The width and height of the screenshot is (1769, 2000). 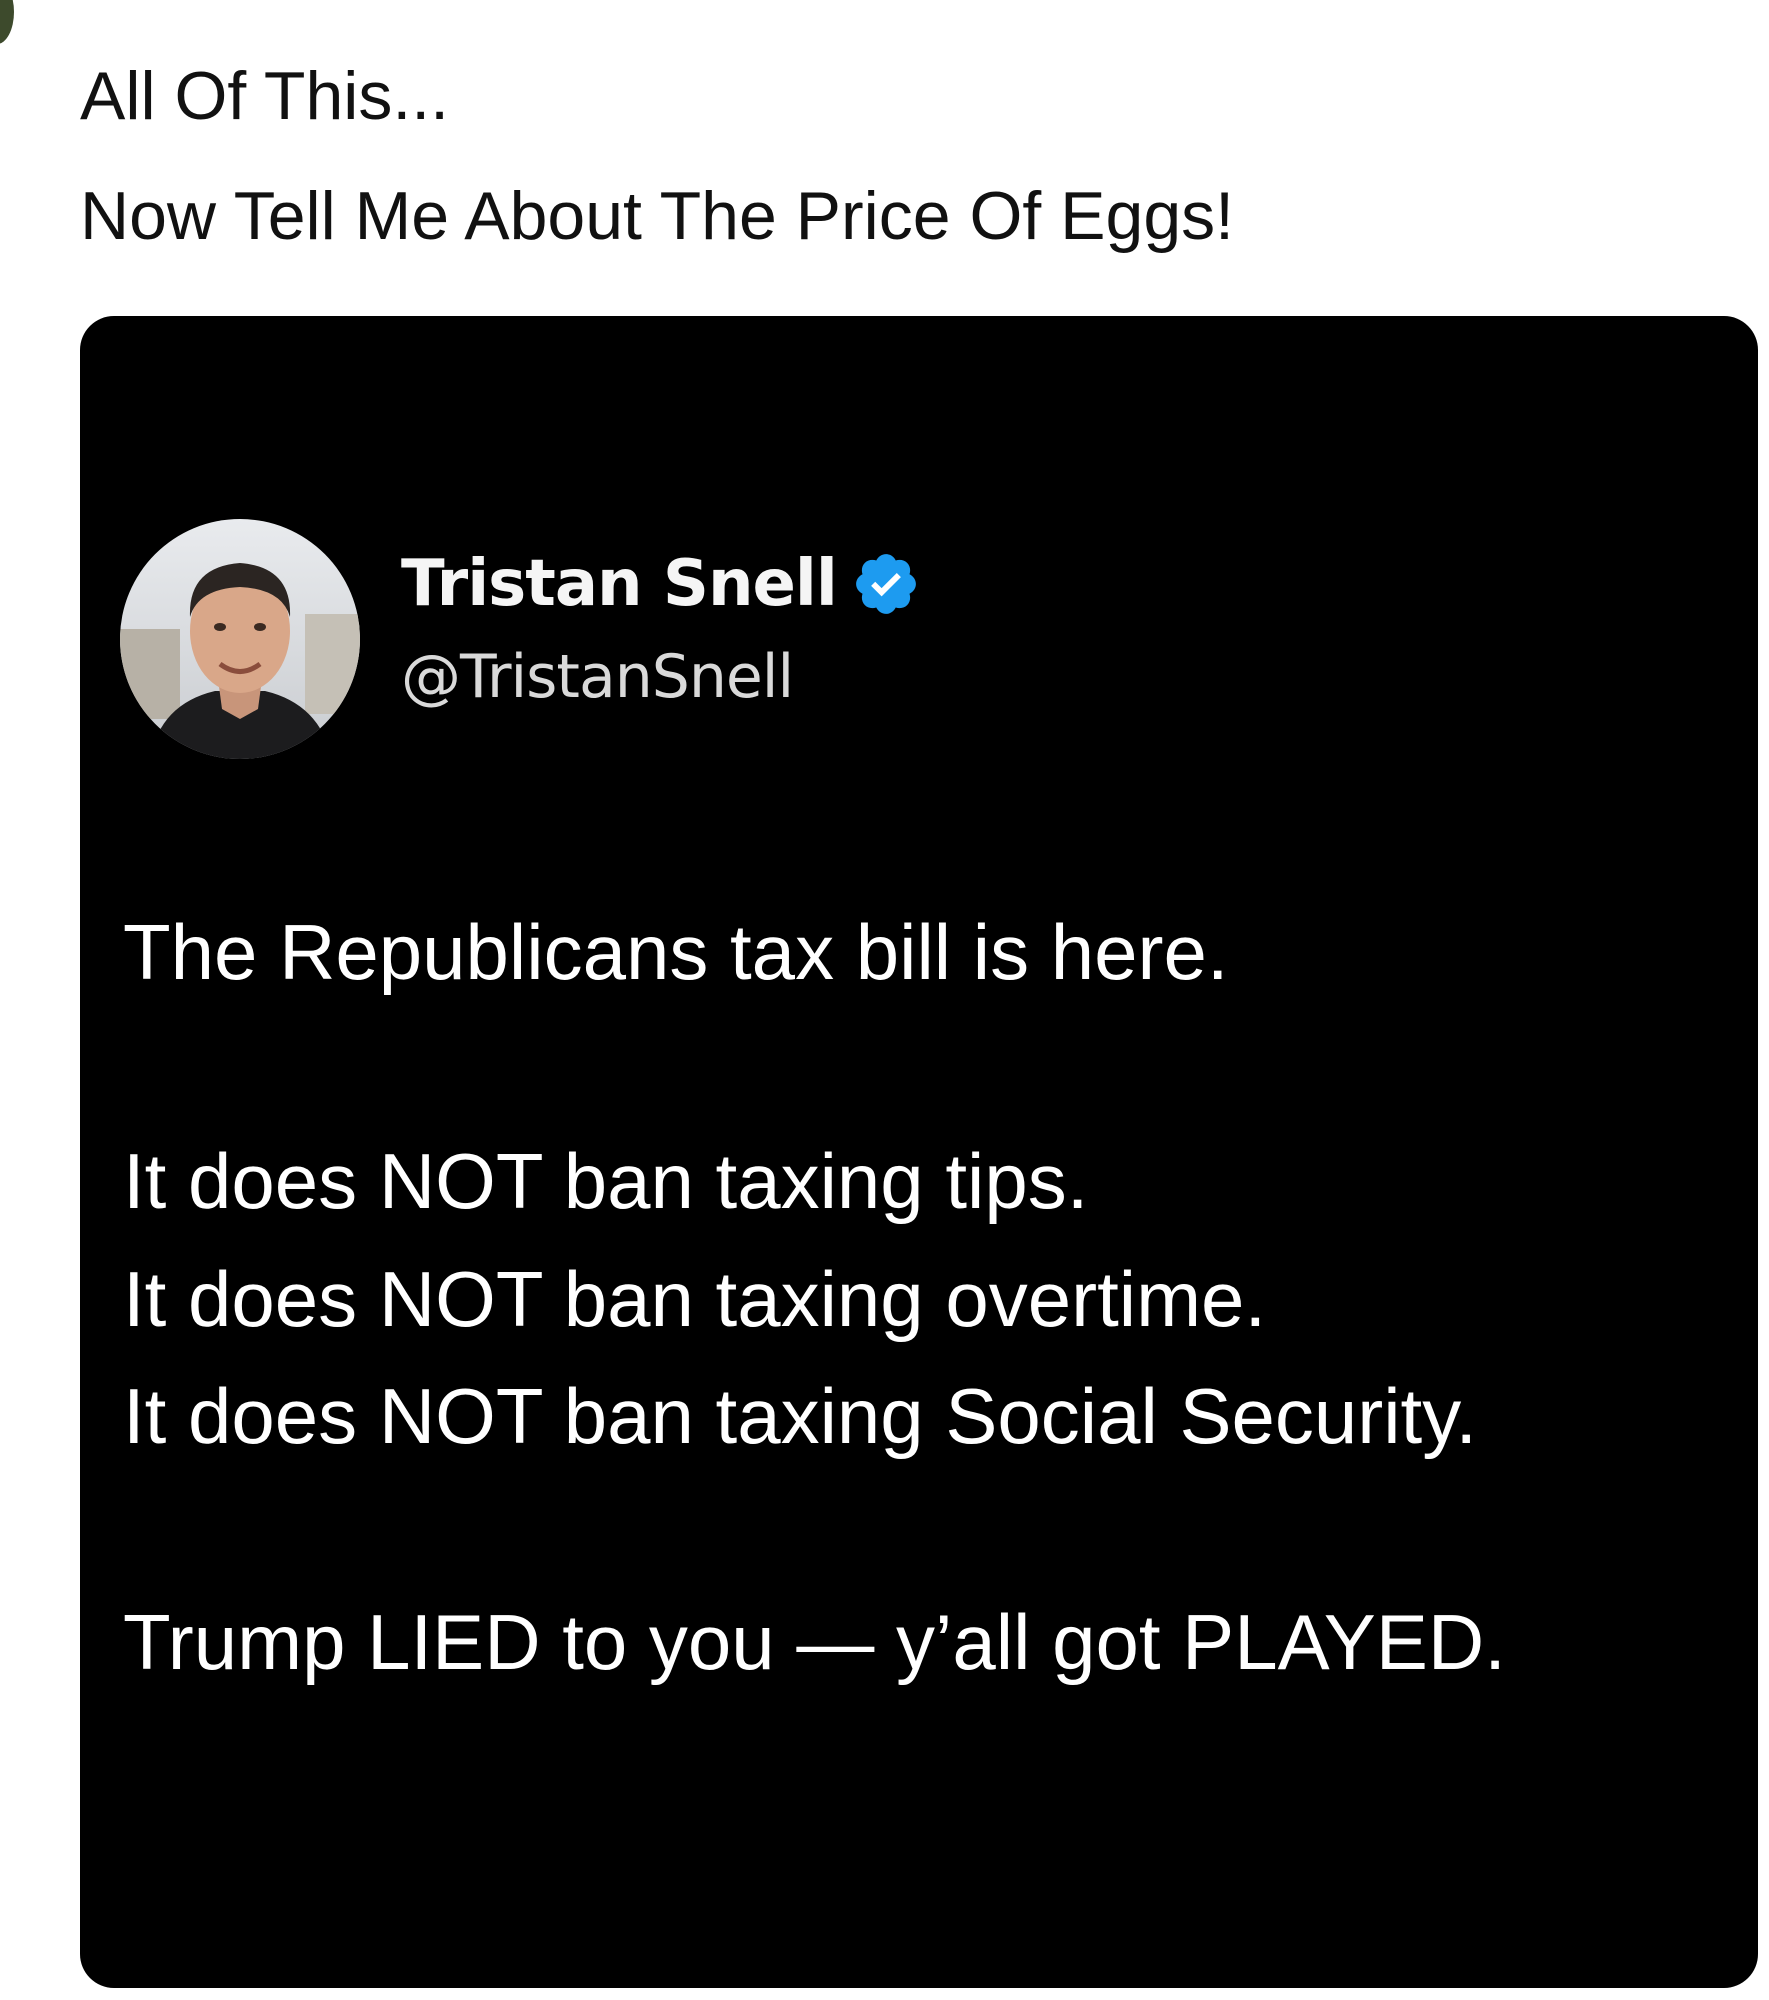 I want to click on tweet-text-line-2: It does NOT ban taxing tips., so click(x=606, y=1181).